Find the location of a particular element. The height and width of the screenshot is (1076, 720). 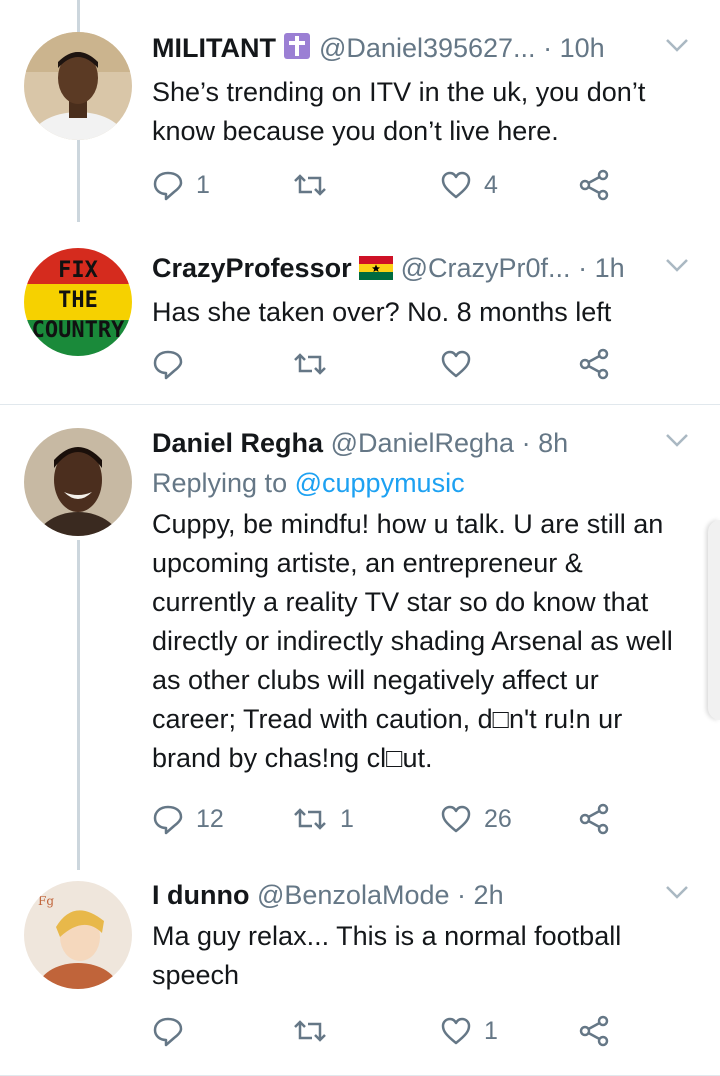

timestamp: 2h is located at coordinates (489, 895).